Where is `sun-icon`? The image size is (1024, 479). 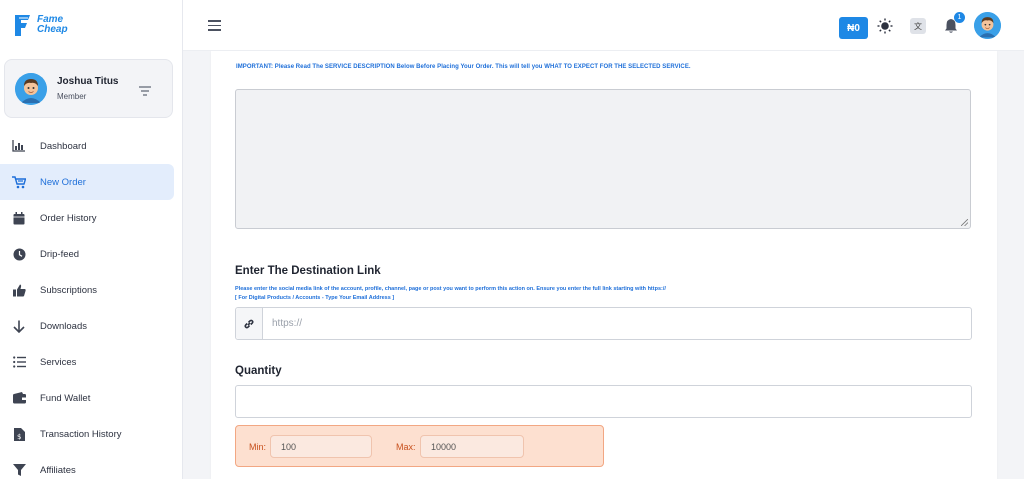 sun-icon is located at coordinates (885, 26).